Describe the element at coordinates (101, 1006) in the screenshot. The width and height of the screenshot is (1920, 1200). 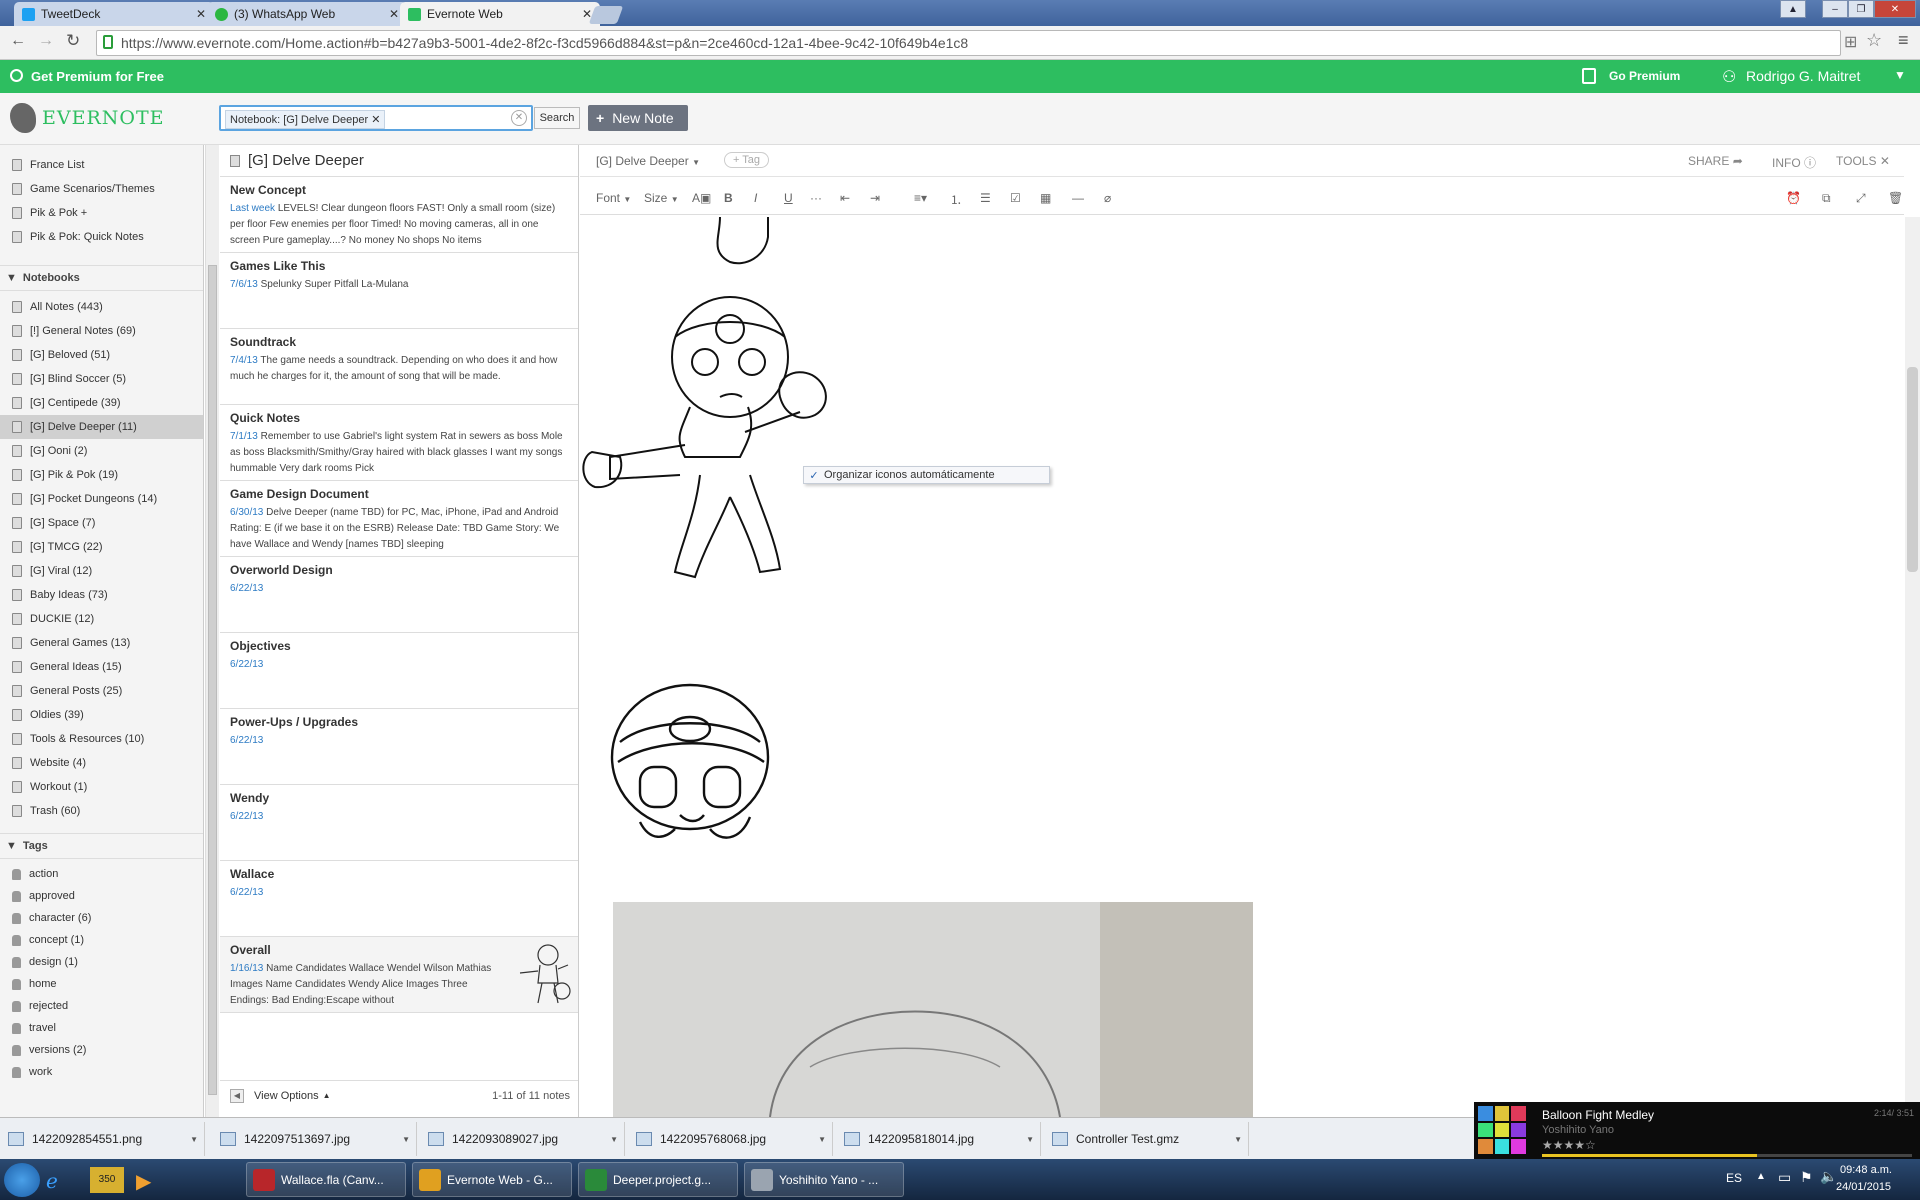
I see `tag-item: rejected` at that location.